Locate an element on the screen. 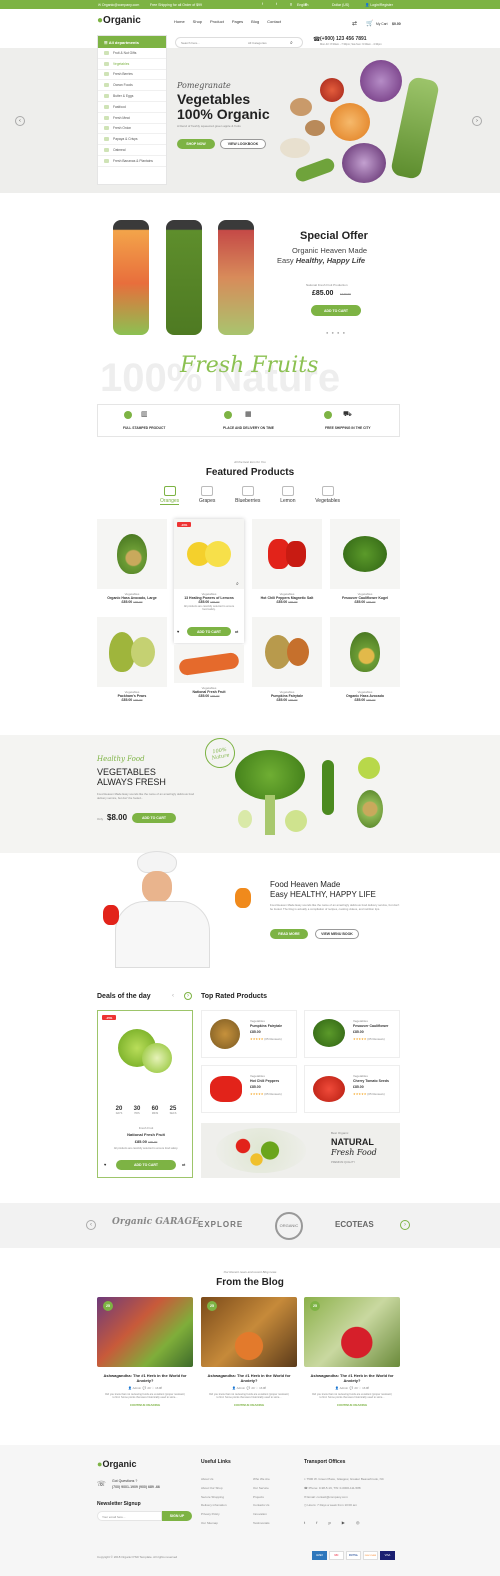 The height and width of the screenshot is (1576, 500). category-item: Fastfood is located at coordinates (132, 107).